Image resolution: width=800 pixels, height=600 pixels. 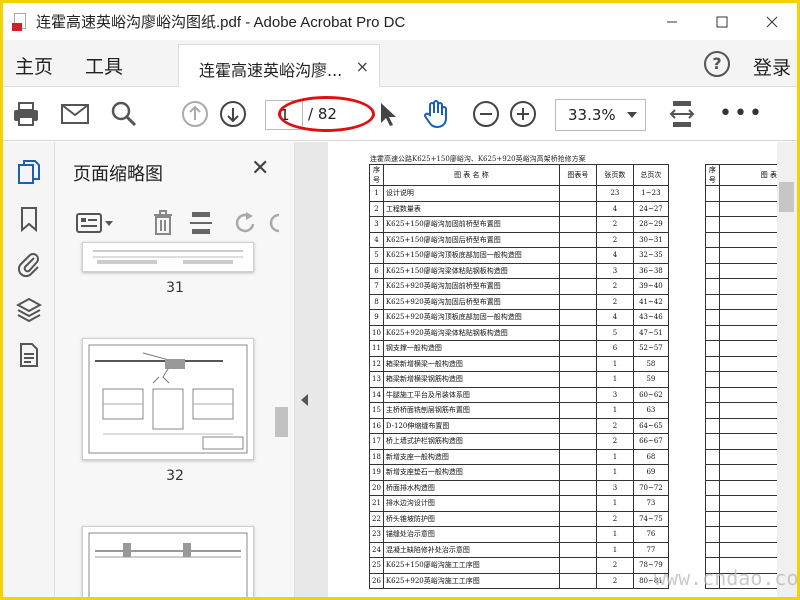 I want to click on page-content-icon, so click(x=29, y=355).